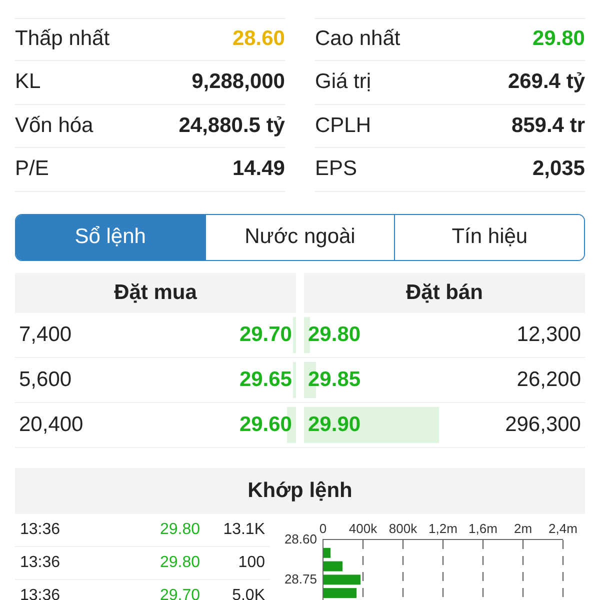  What do you see at coordinates (45, 380) in the screenshot?
I see `bid-volume: 5,600` at bounding box center [45, 380].